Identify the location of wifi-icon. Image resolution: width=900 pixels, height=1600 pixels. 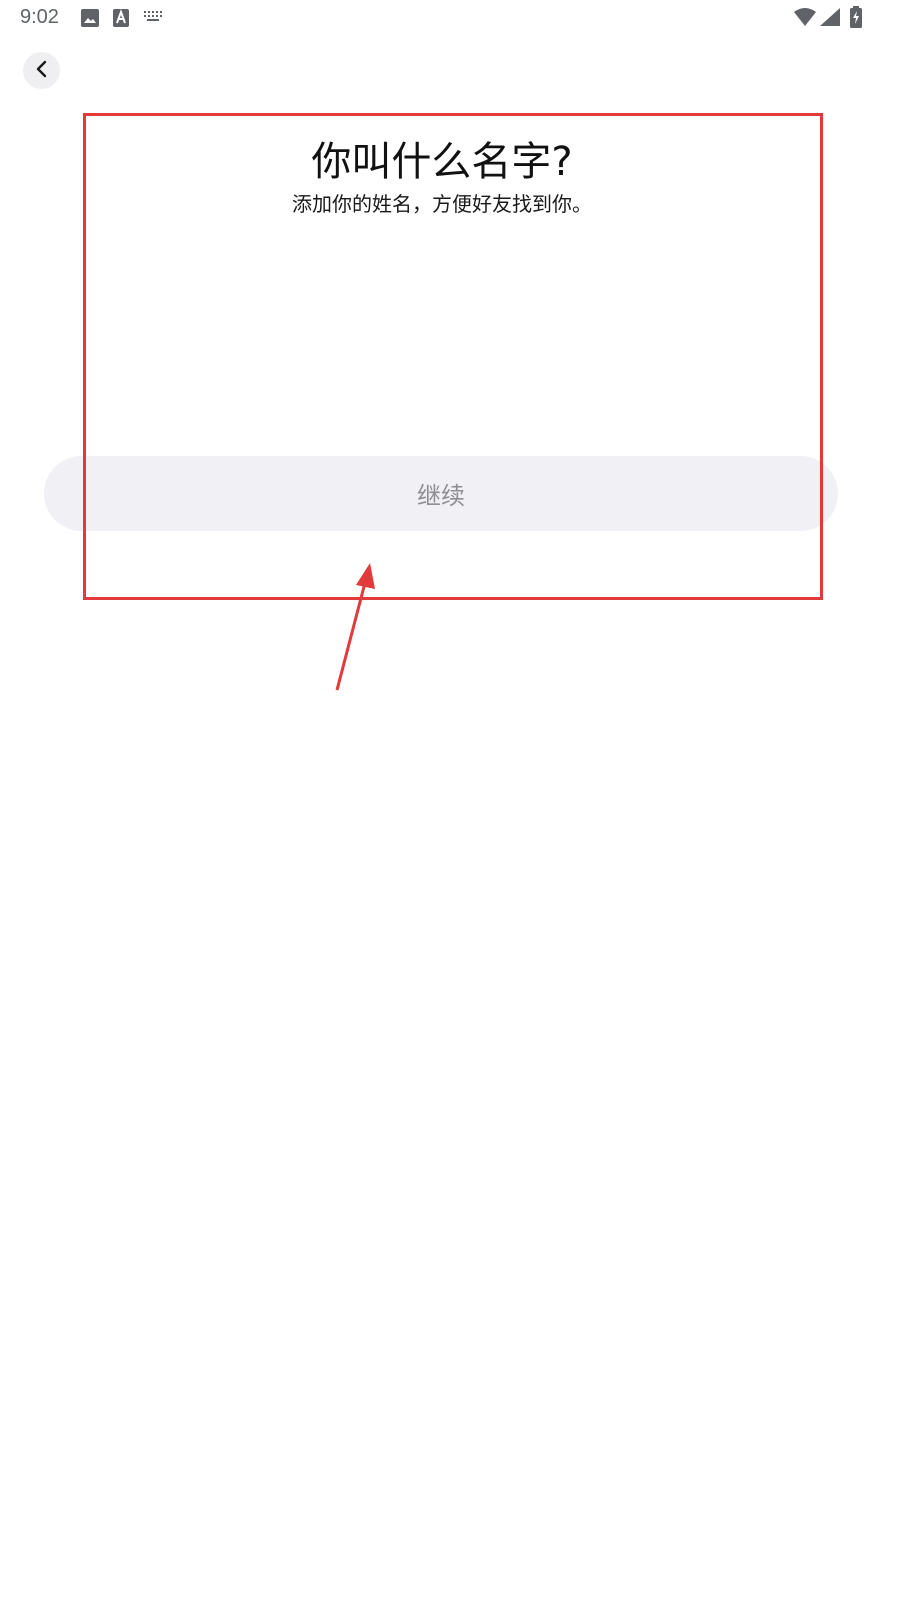
(805, 19).